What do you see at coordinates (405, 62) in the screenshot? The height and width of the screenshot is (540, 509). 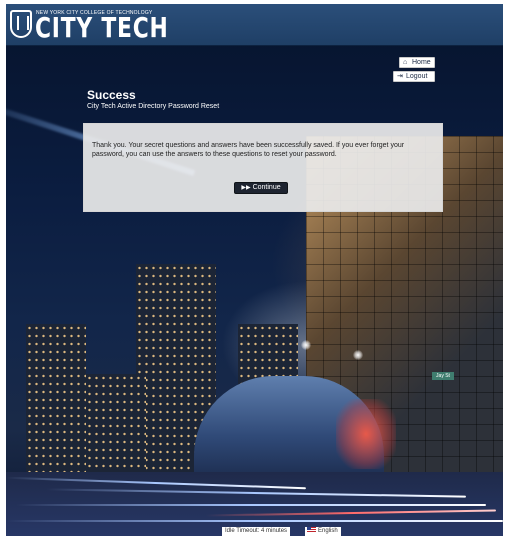 I see `home-icon: ⌂` at bounding box center [405, 62].